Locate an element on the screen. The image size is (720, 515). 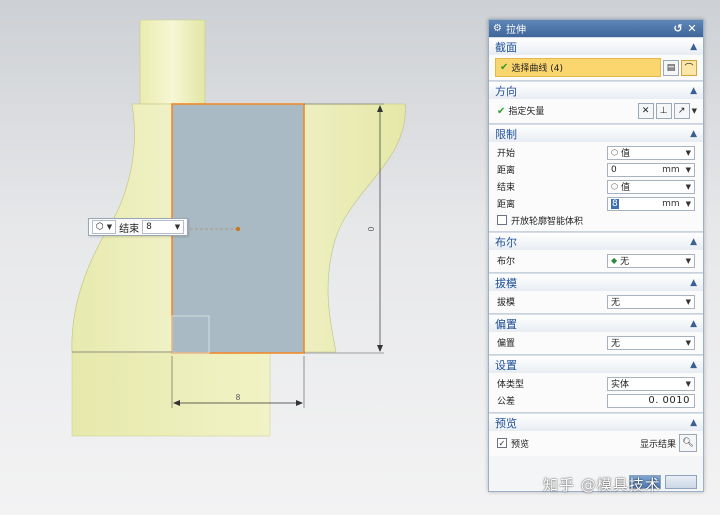
boolean-none-icon: ◆ is located at coordinates (614, 260).